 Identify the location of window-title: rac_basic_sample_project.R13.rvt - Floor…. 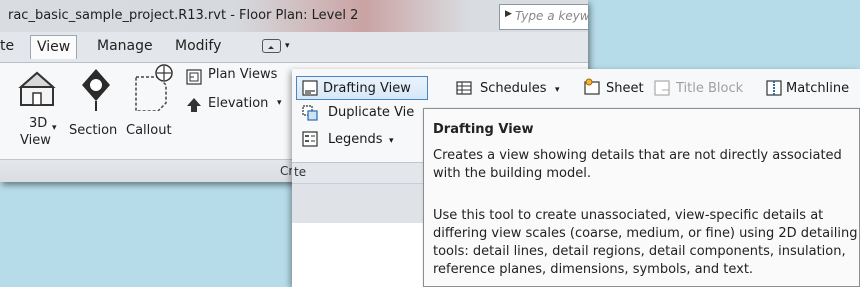
(183, 15).